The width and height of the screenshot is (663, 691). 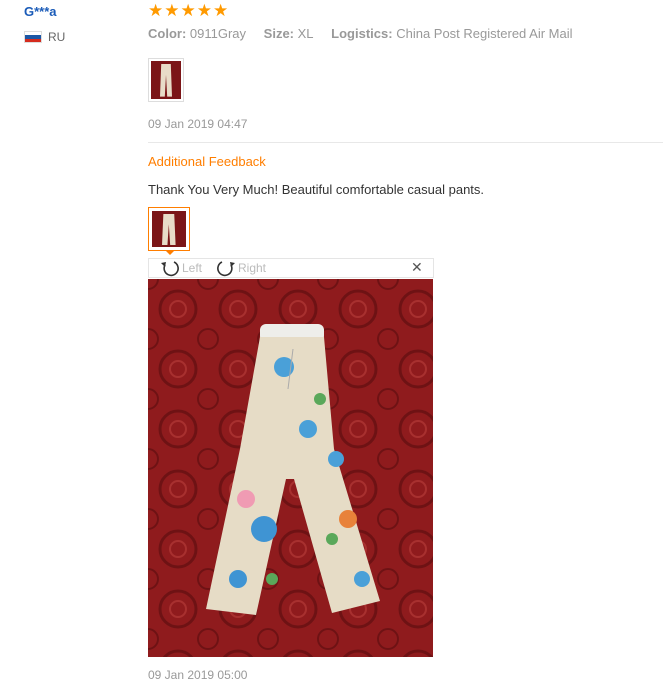 I want to click on attr-color-key: Color:, so click(x=167, y=33).